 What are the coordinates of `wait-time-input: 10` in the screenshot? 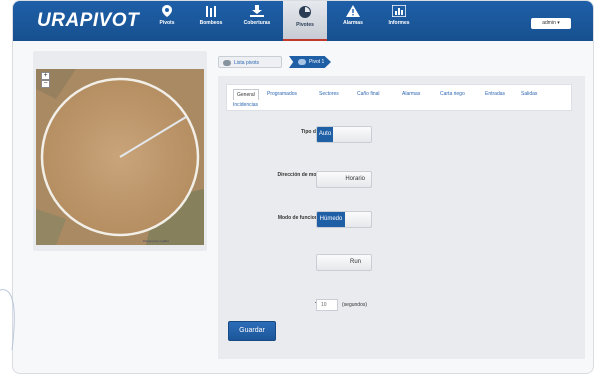 It's located at (327, 305).